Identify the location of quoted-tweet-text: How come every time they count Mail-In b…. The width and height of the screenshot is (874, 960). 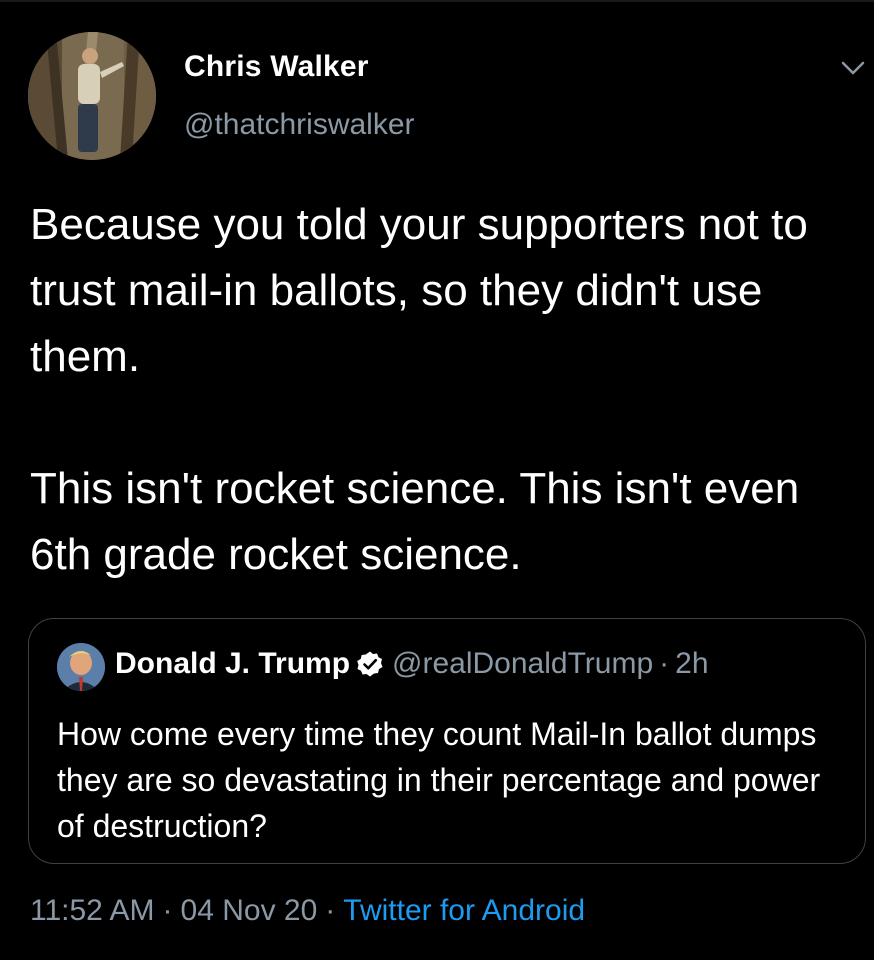
(439, 780).